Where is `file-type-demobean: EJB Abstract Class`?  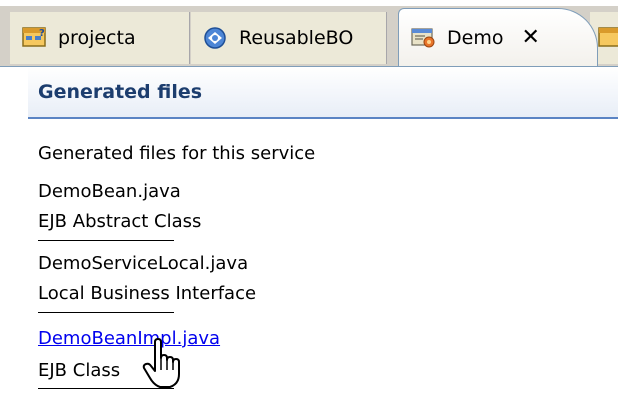
file-type-demobean: EJB Abstract Class is located at coordinates (120, 221).